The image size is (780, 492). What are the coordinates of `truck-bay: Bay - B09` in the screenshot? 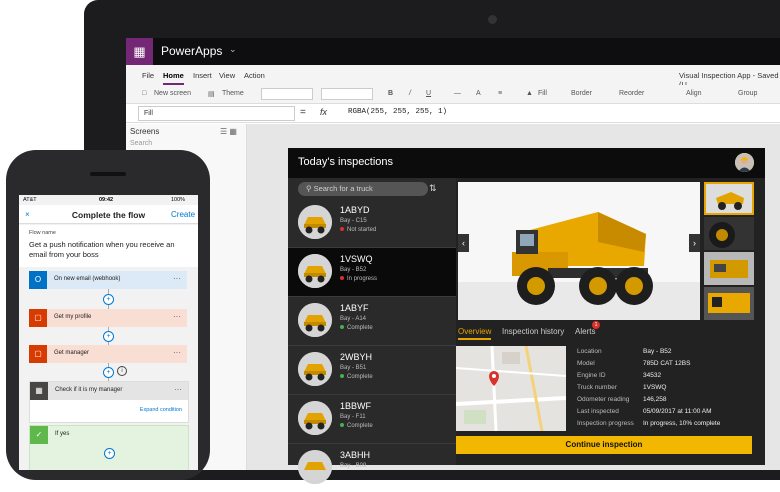 It's located at (353, 466).